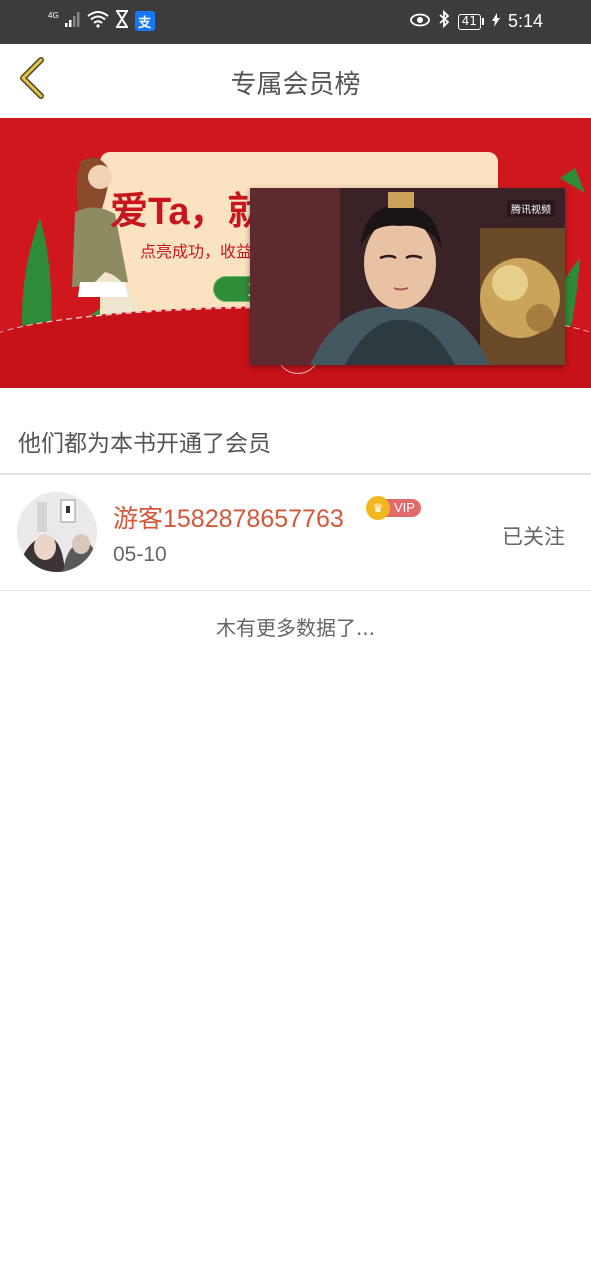 This screenshot has width=591, height=1280. What do you see at coordinates (419, 22) in the screenshot?
I see `eye-icon` at bounding box center [419, 22].